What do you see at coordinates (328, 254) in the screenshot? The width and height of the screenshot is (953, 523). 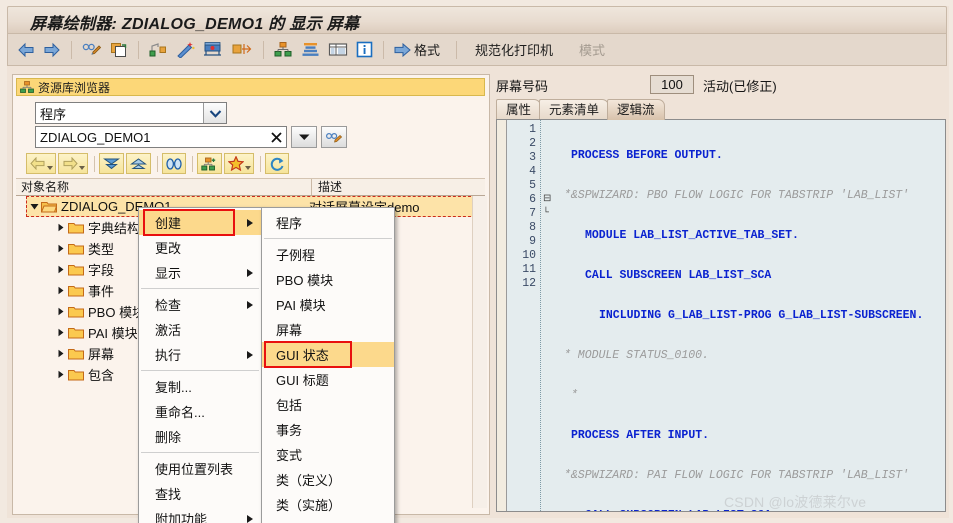 I see `submenu-item-subroutine: 子例程` at bounding box center [328, 254].